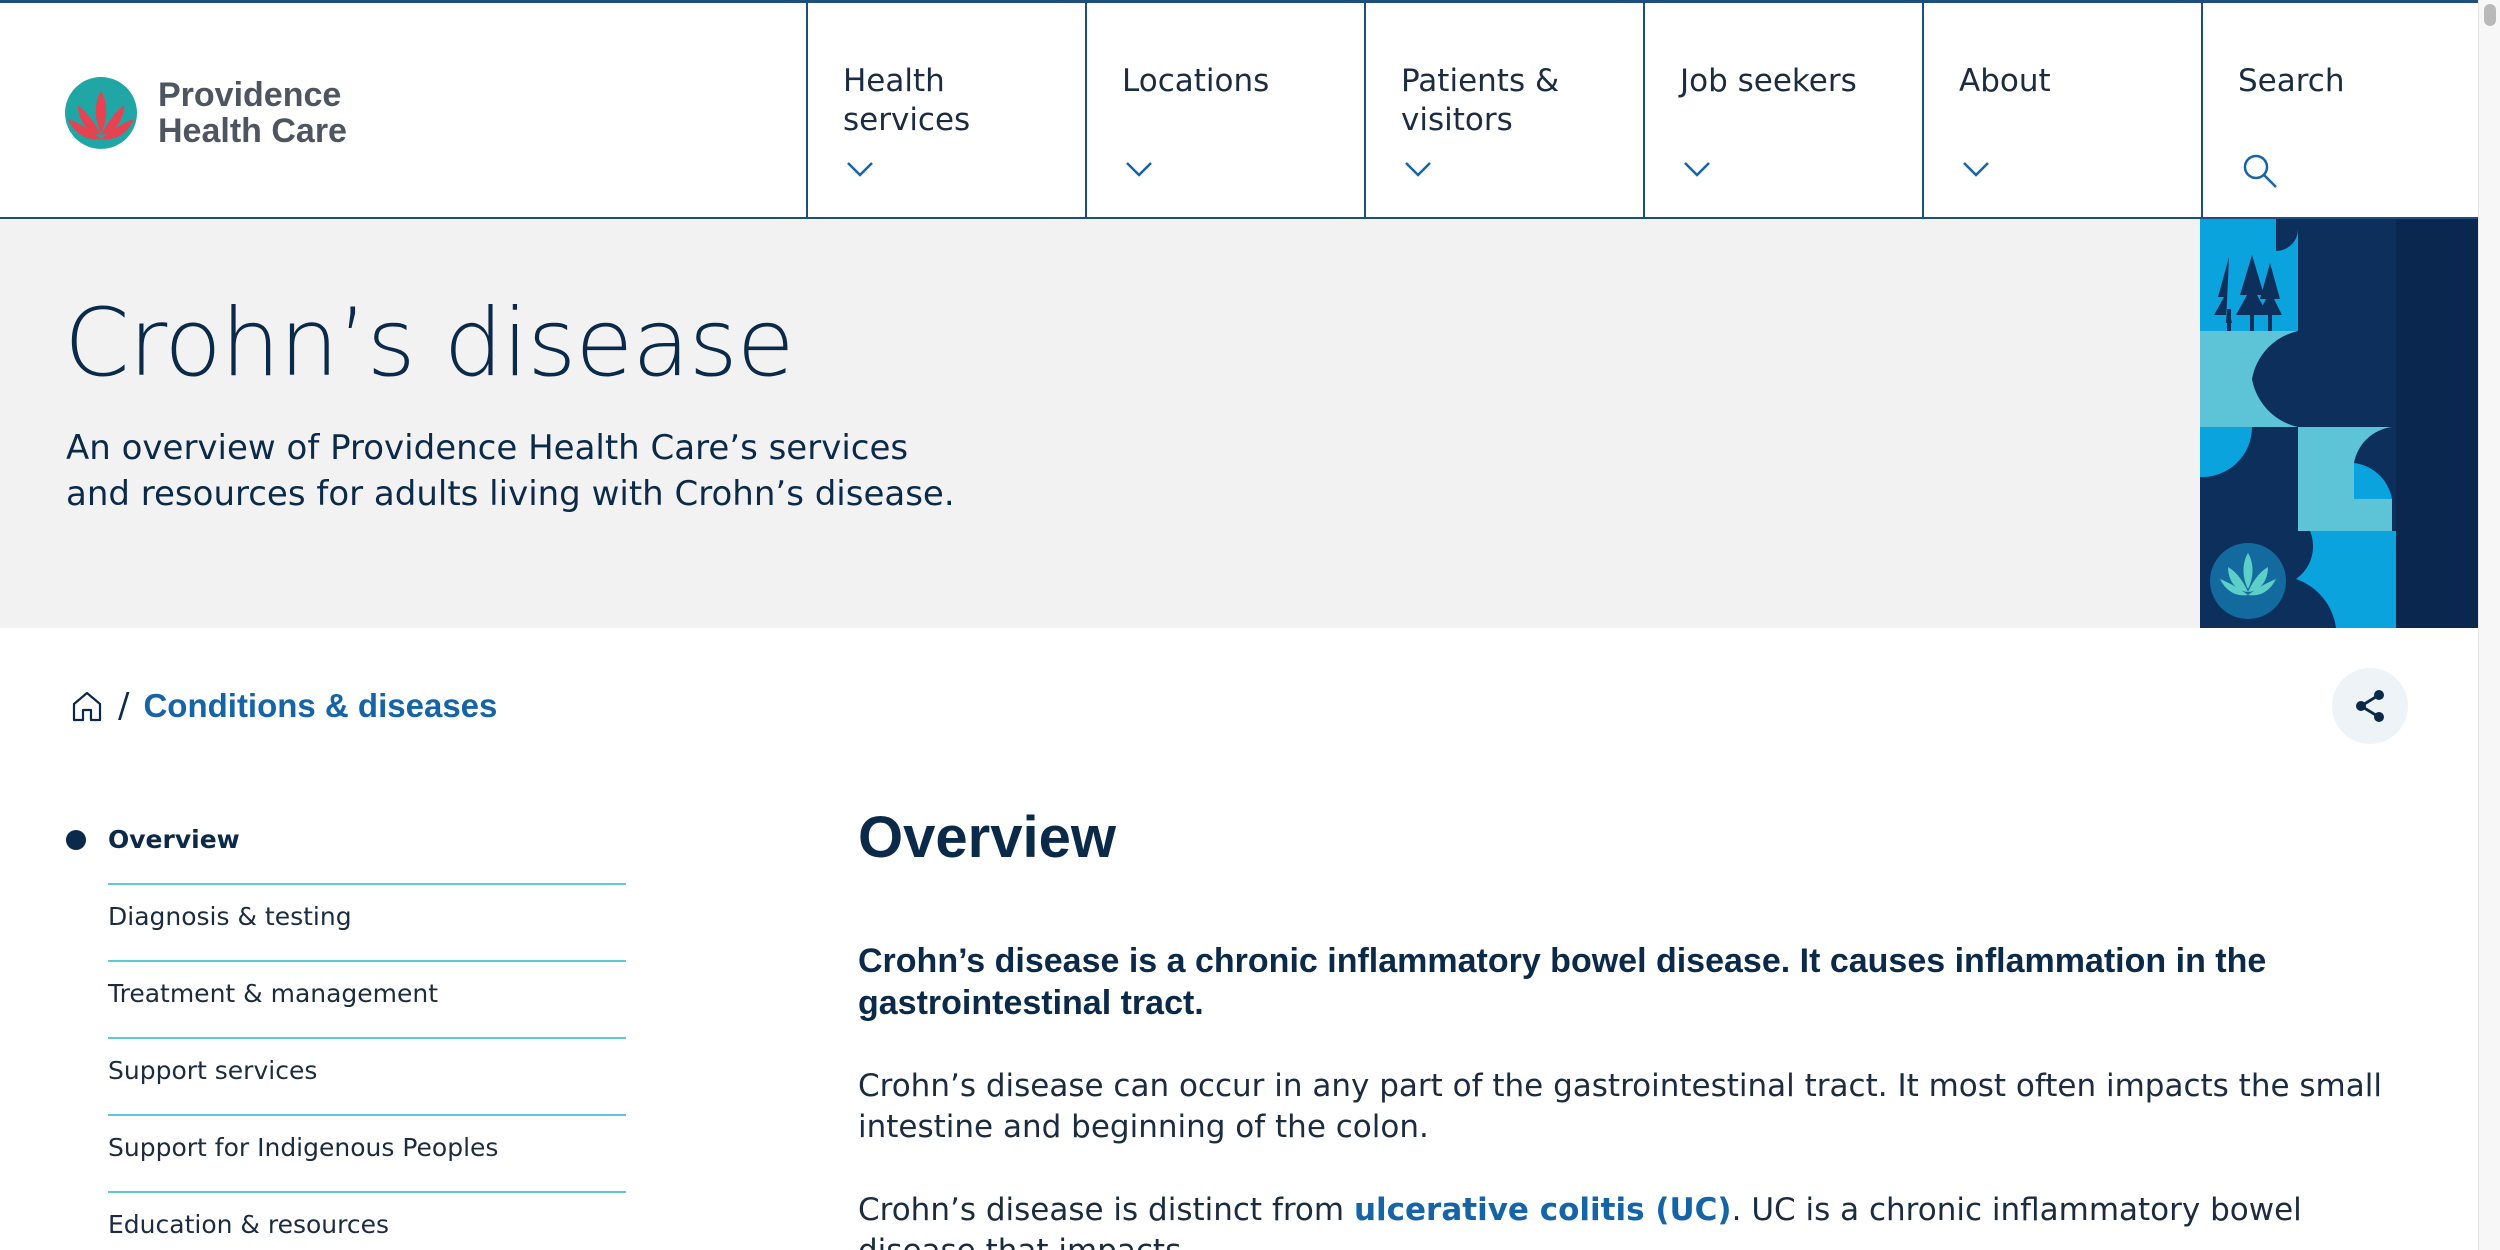 The width and height of the screenshot is (2500, 1250). What do you see at coordinates (1782, 109) in the screenshot?
I see `nav-item-job-seekers: Job seekers` at bounding box center [1782, 109].